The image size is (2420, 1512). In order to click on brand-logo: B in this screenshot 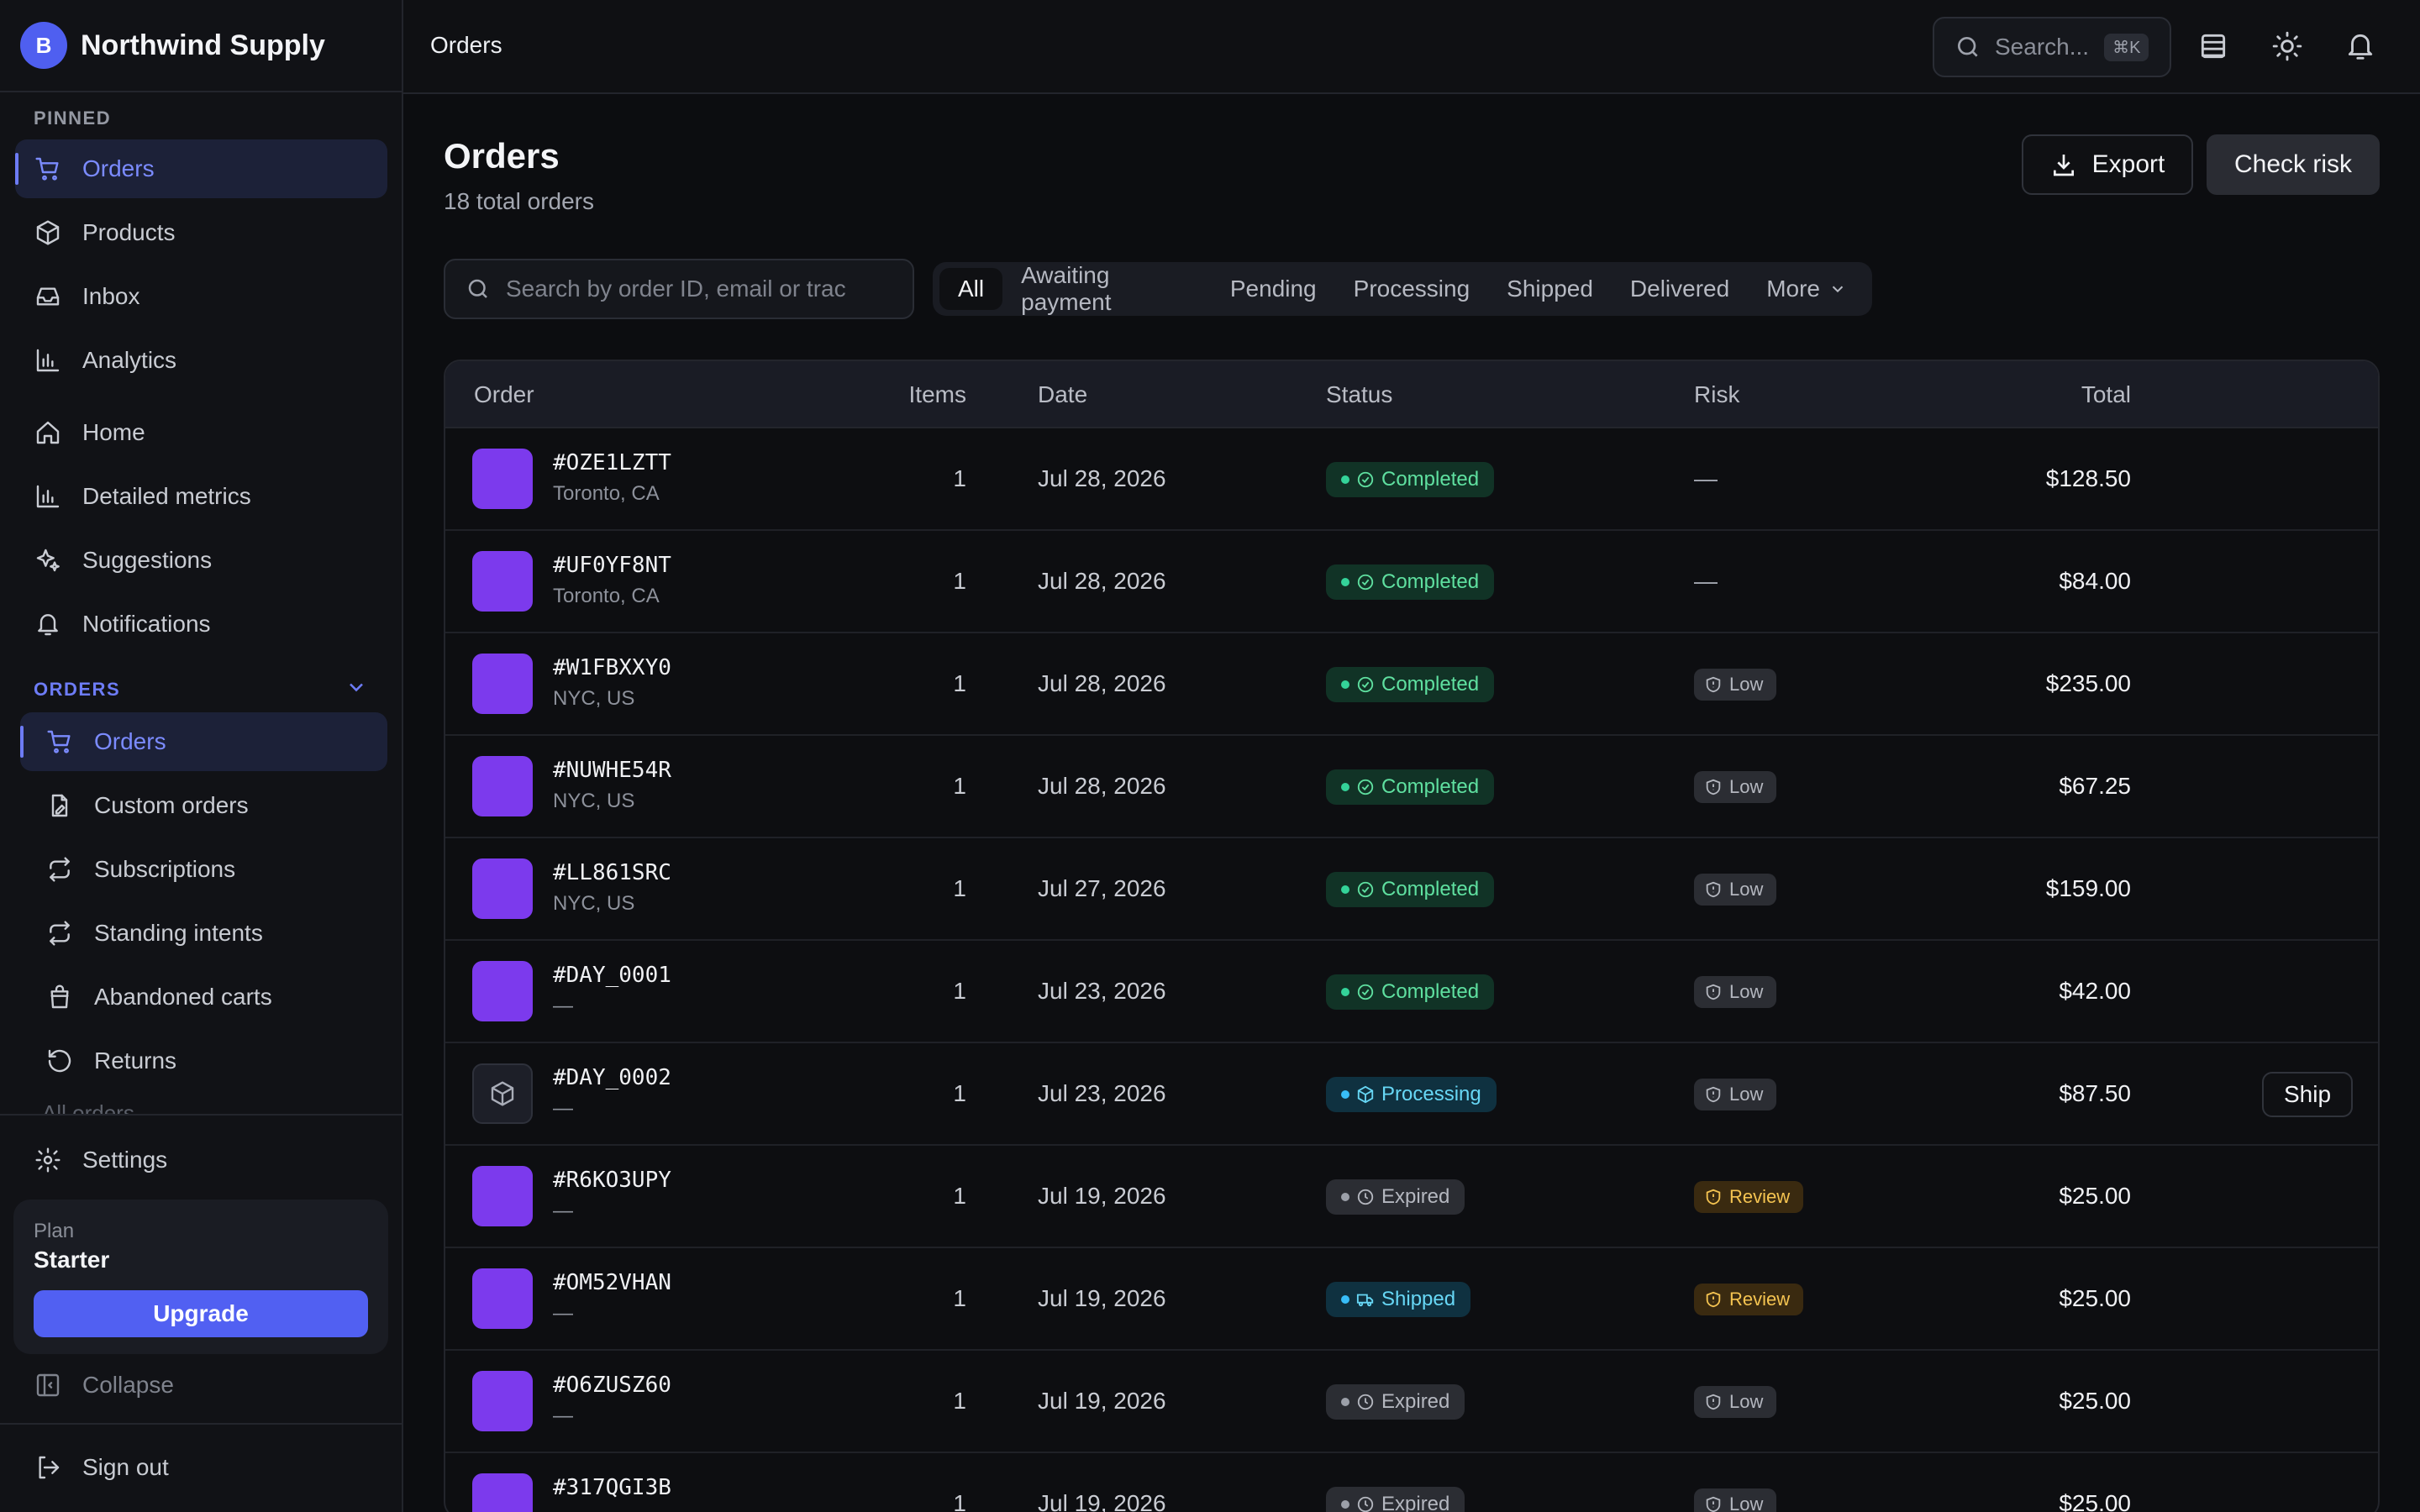, I will do `click(43, 45)`.